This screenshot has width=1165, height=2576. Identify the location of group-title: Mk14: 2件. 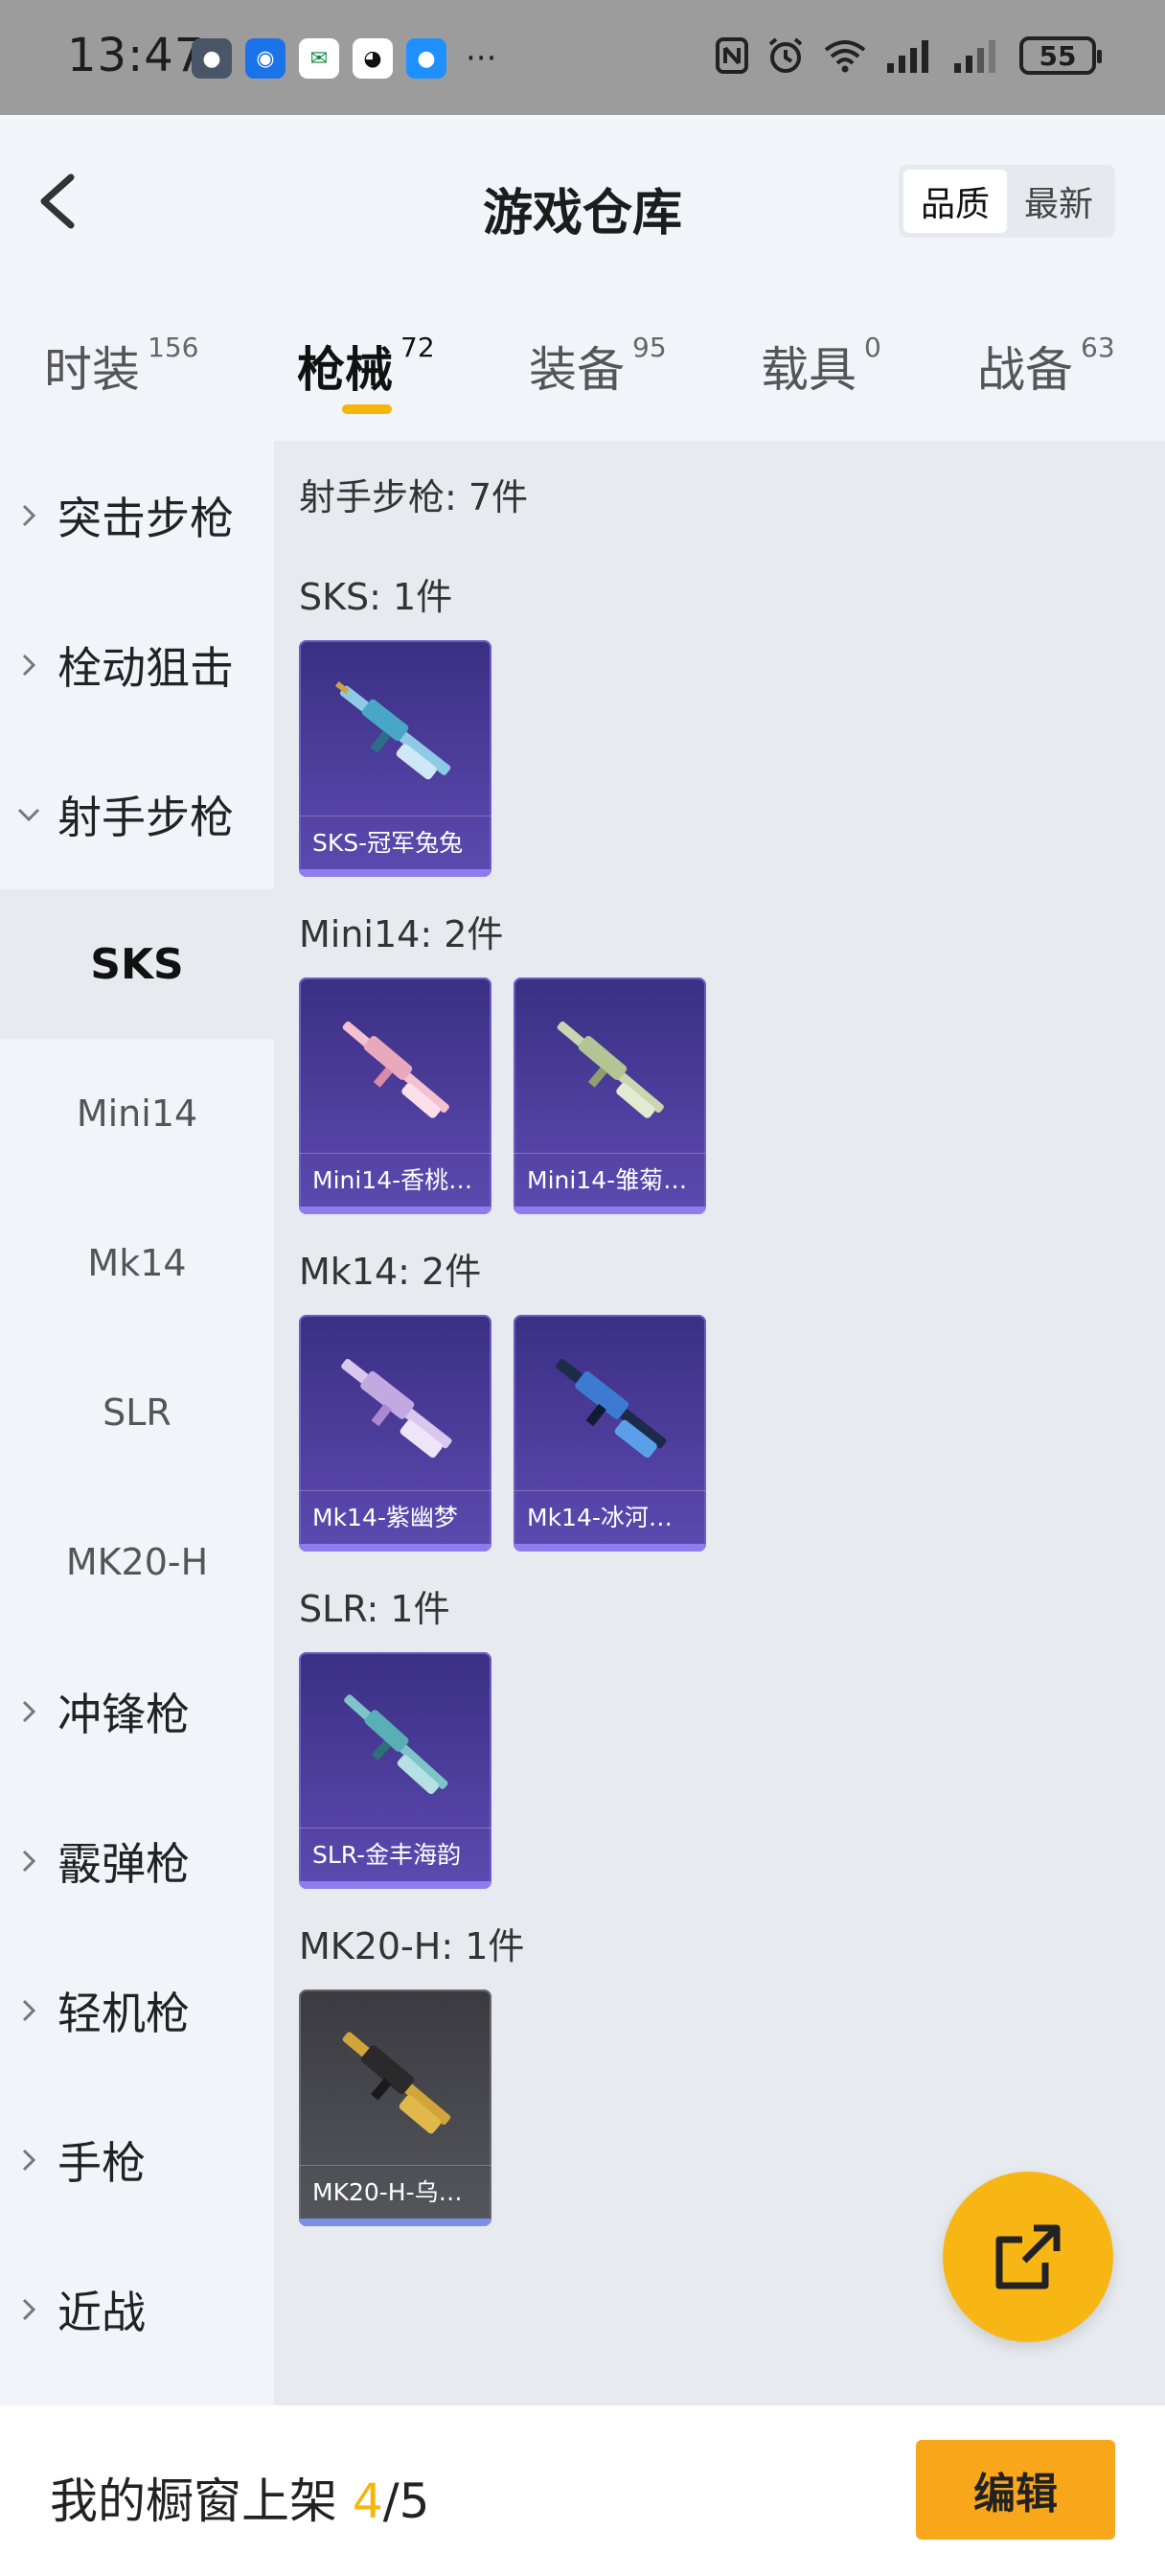
(391, 1272).